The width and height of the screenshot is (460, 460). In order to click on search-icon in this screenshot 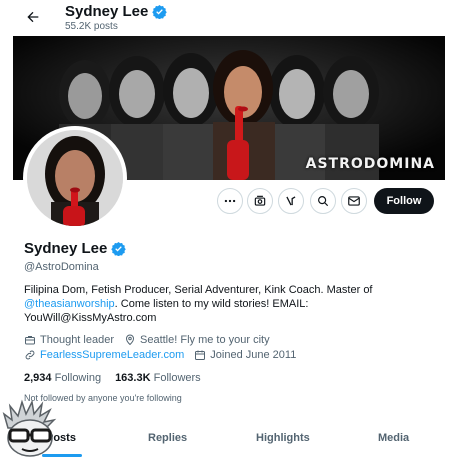, I will do `click(323, 201)`.